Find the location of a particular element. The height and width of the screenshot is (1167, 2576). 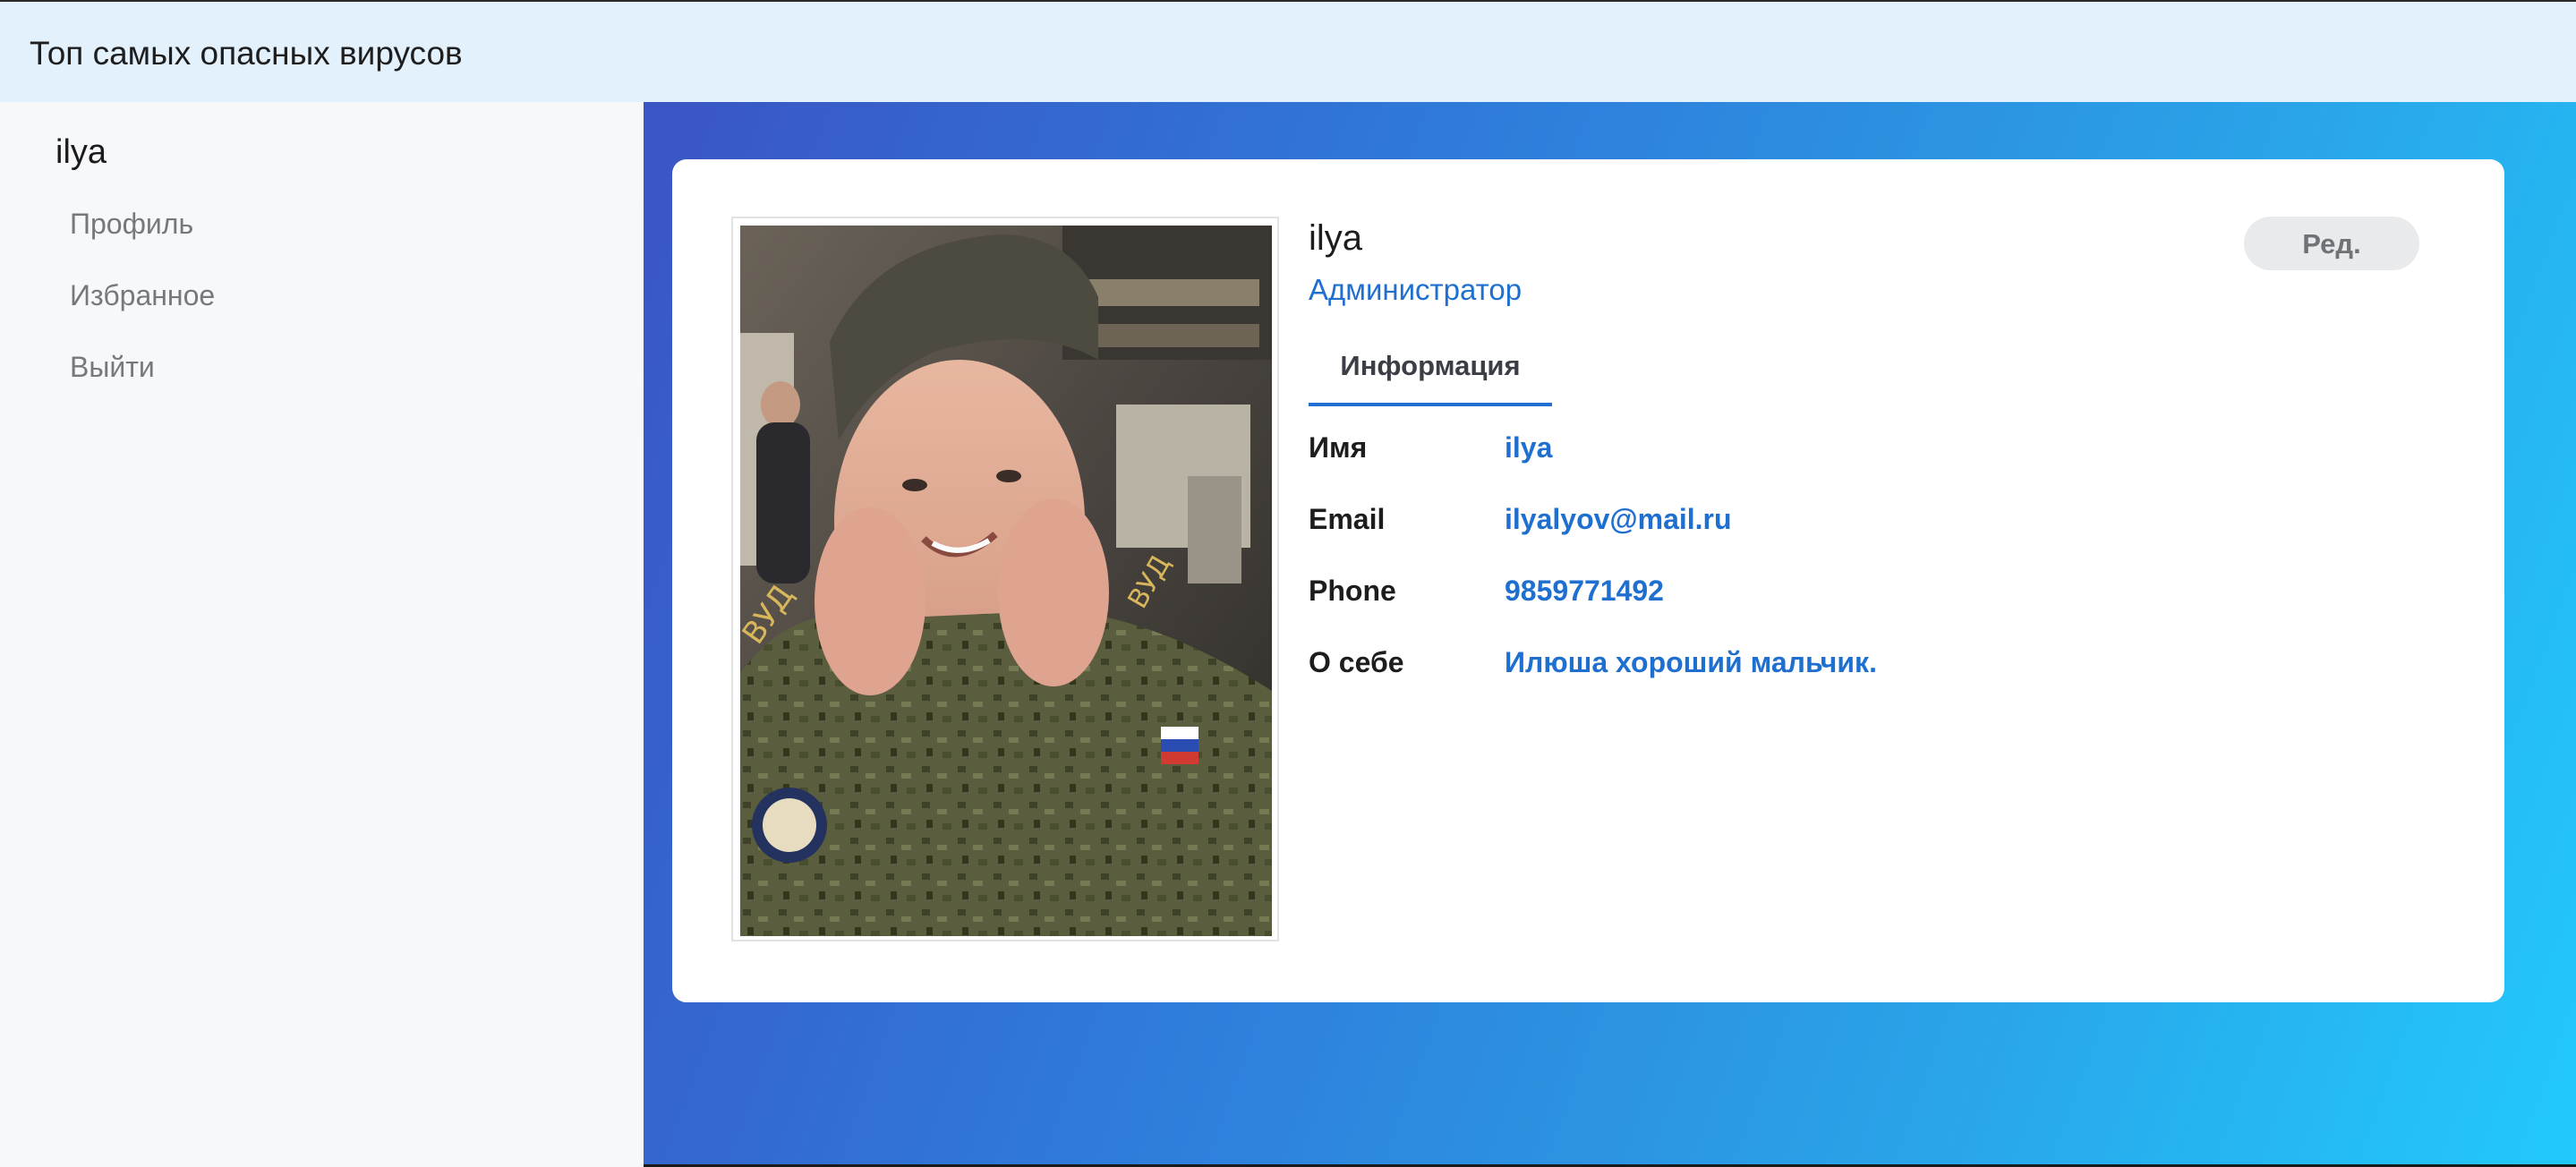

field-value-about: Илюша хороший мальчик. is located at coordinates (1691, 662).